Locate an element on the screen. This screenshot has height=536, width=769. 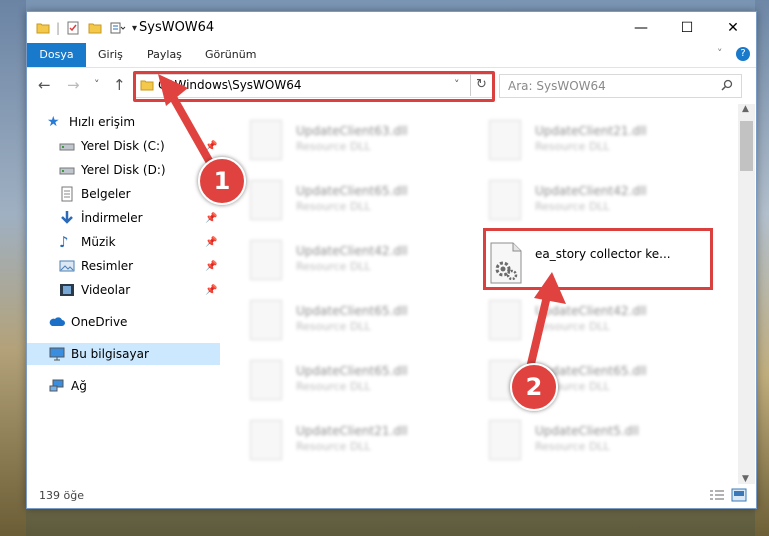
step-badge-2: 2 is located at coordinates (534, 387).